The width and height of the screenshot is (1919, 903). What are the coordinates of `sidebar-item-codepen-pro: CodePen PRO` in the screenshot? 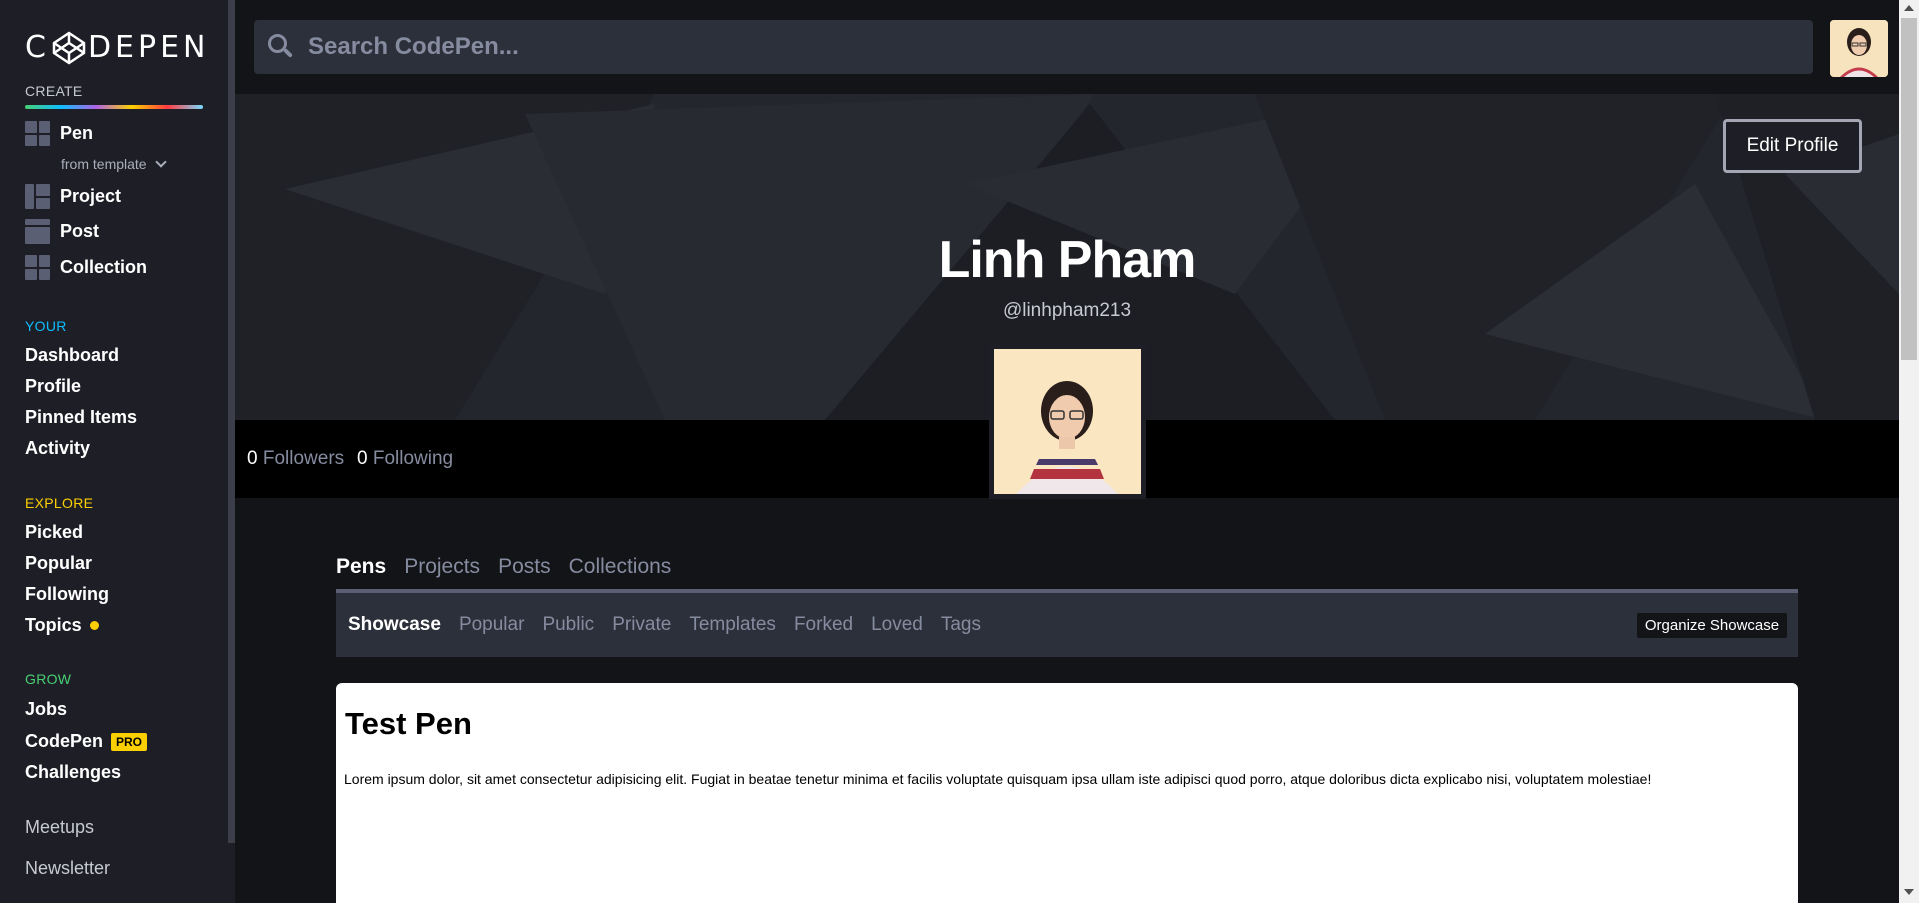 It's located at (86, 741).